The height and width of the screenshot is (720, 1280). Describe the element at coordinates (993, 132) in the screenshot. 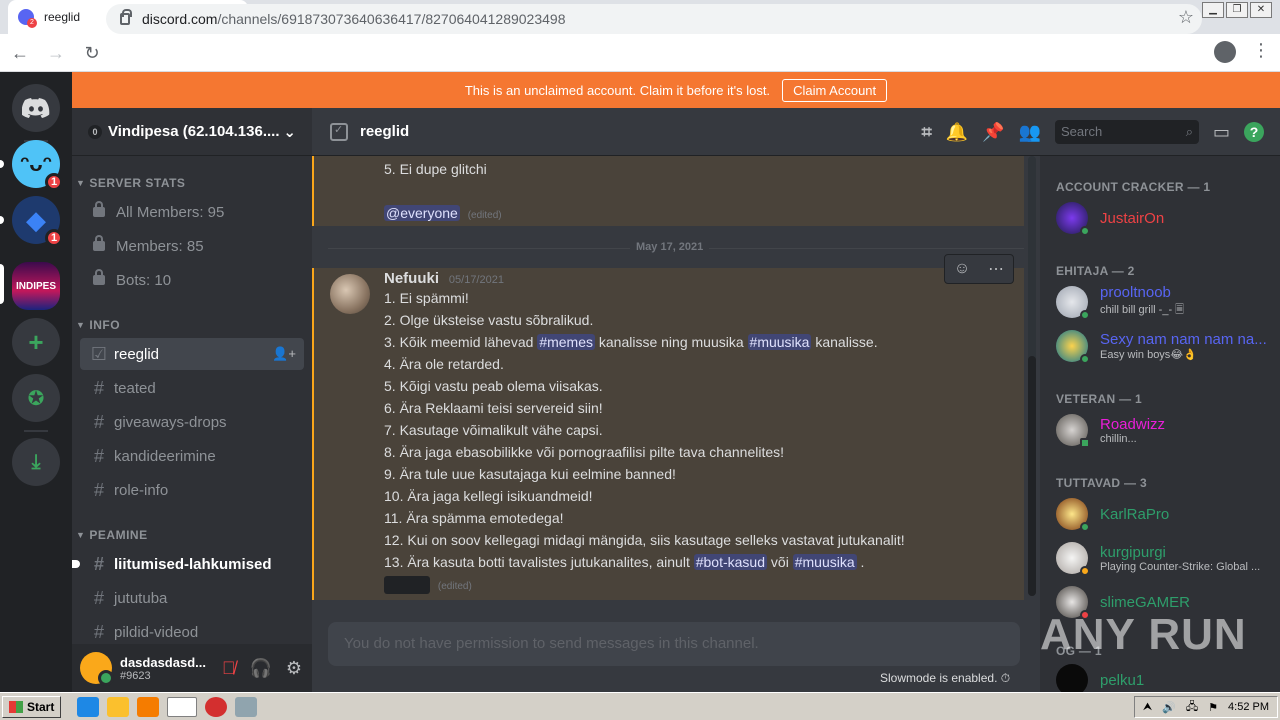

I see `pin-icon: 📌` at that location.